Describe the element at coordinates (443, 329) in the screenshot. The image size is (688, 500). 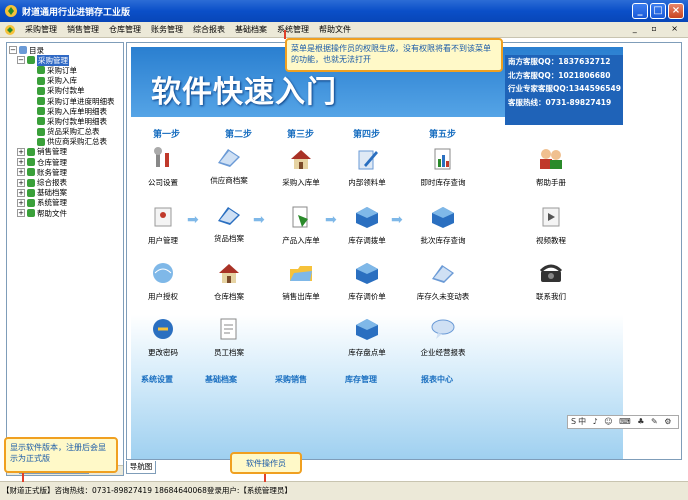
I see `chat-bubble-icon` at that location.